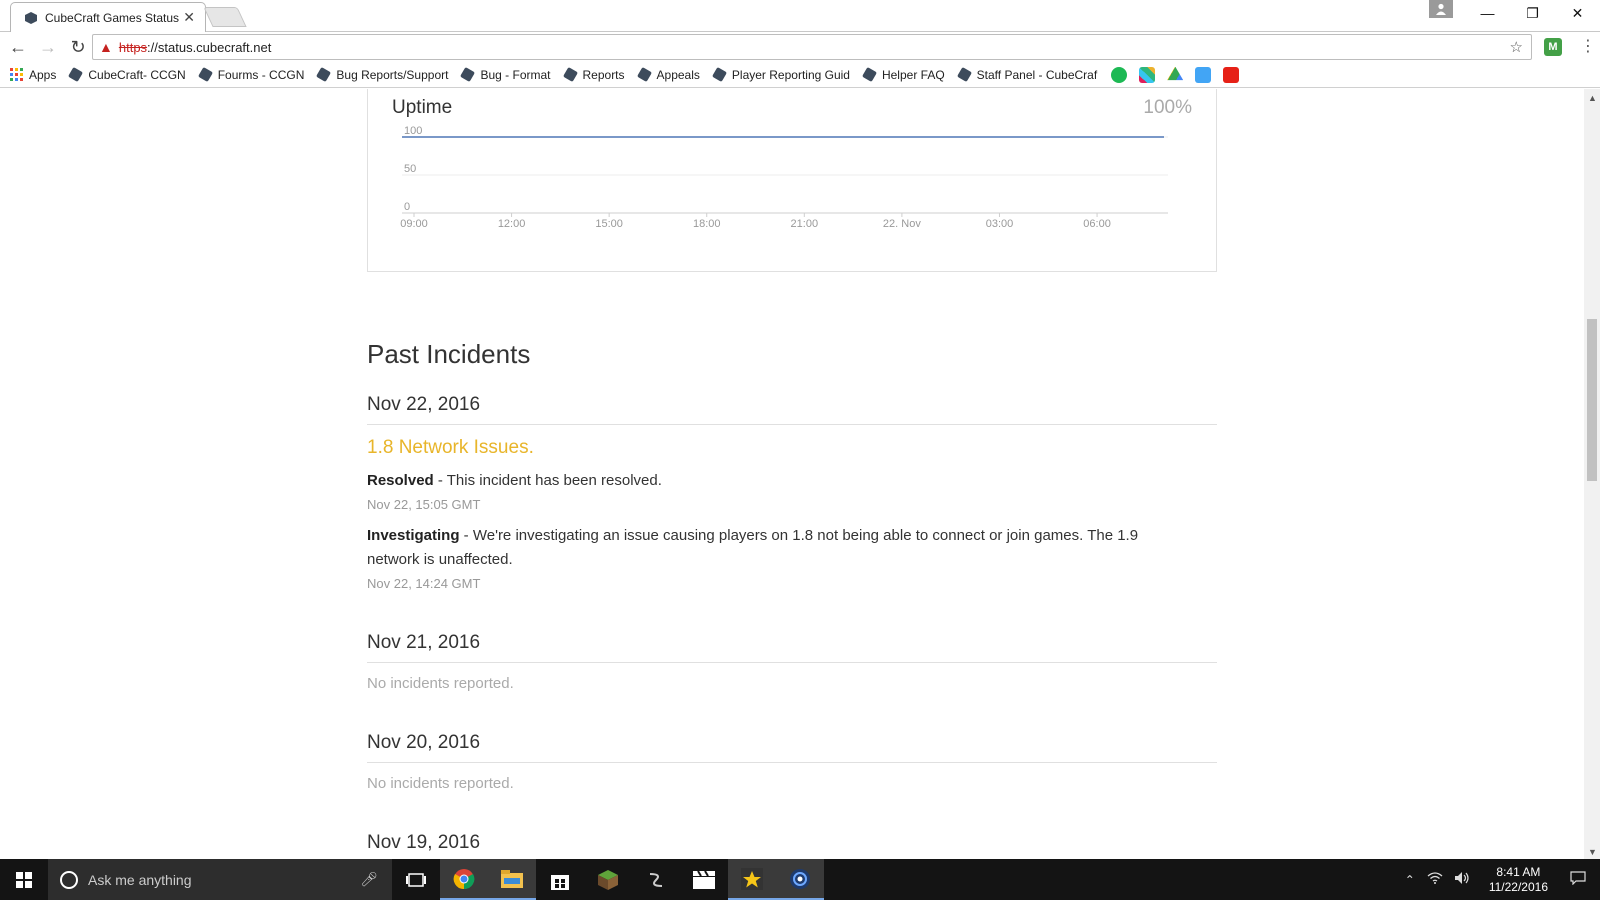 The height and width of the screenshot is (900, 1600). What do you see at coordinates (416, 879) in the screenshot?
I see `task-view-icon` at bounding box center [416, 879].